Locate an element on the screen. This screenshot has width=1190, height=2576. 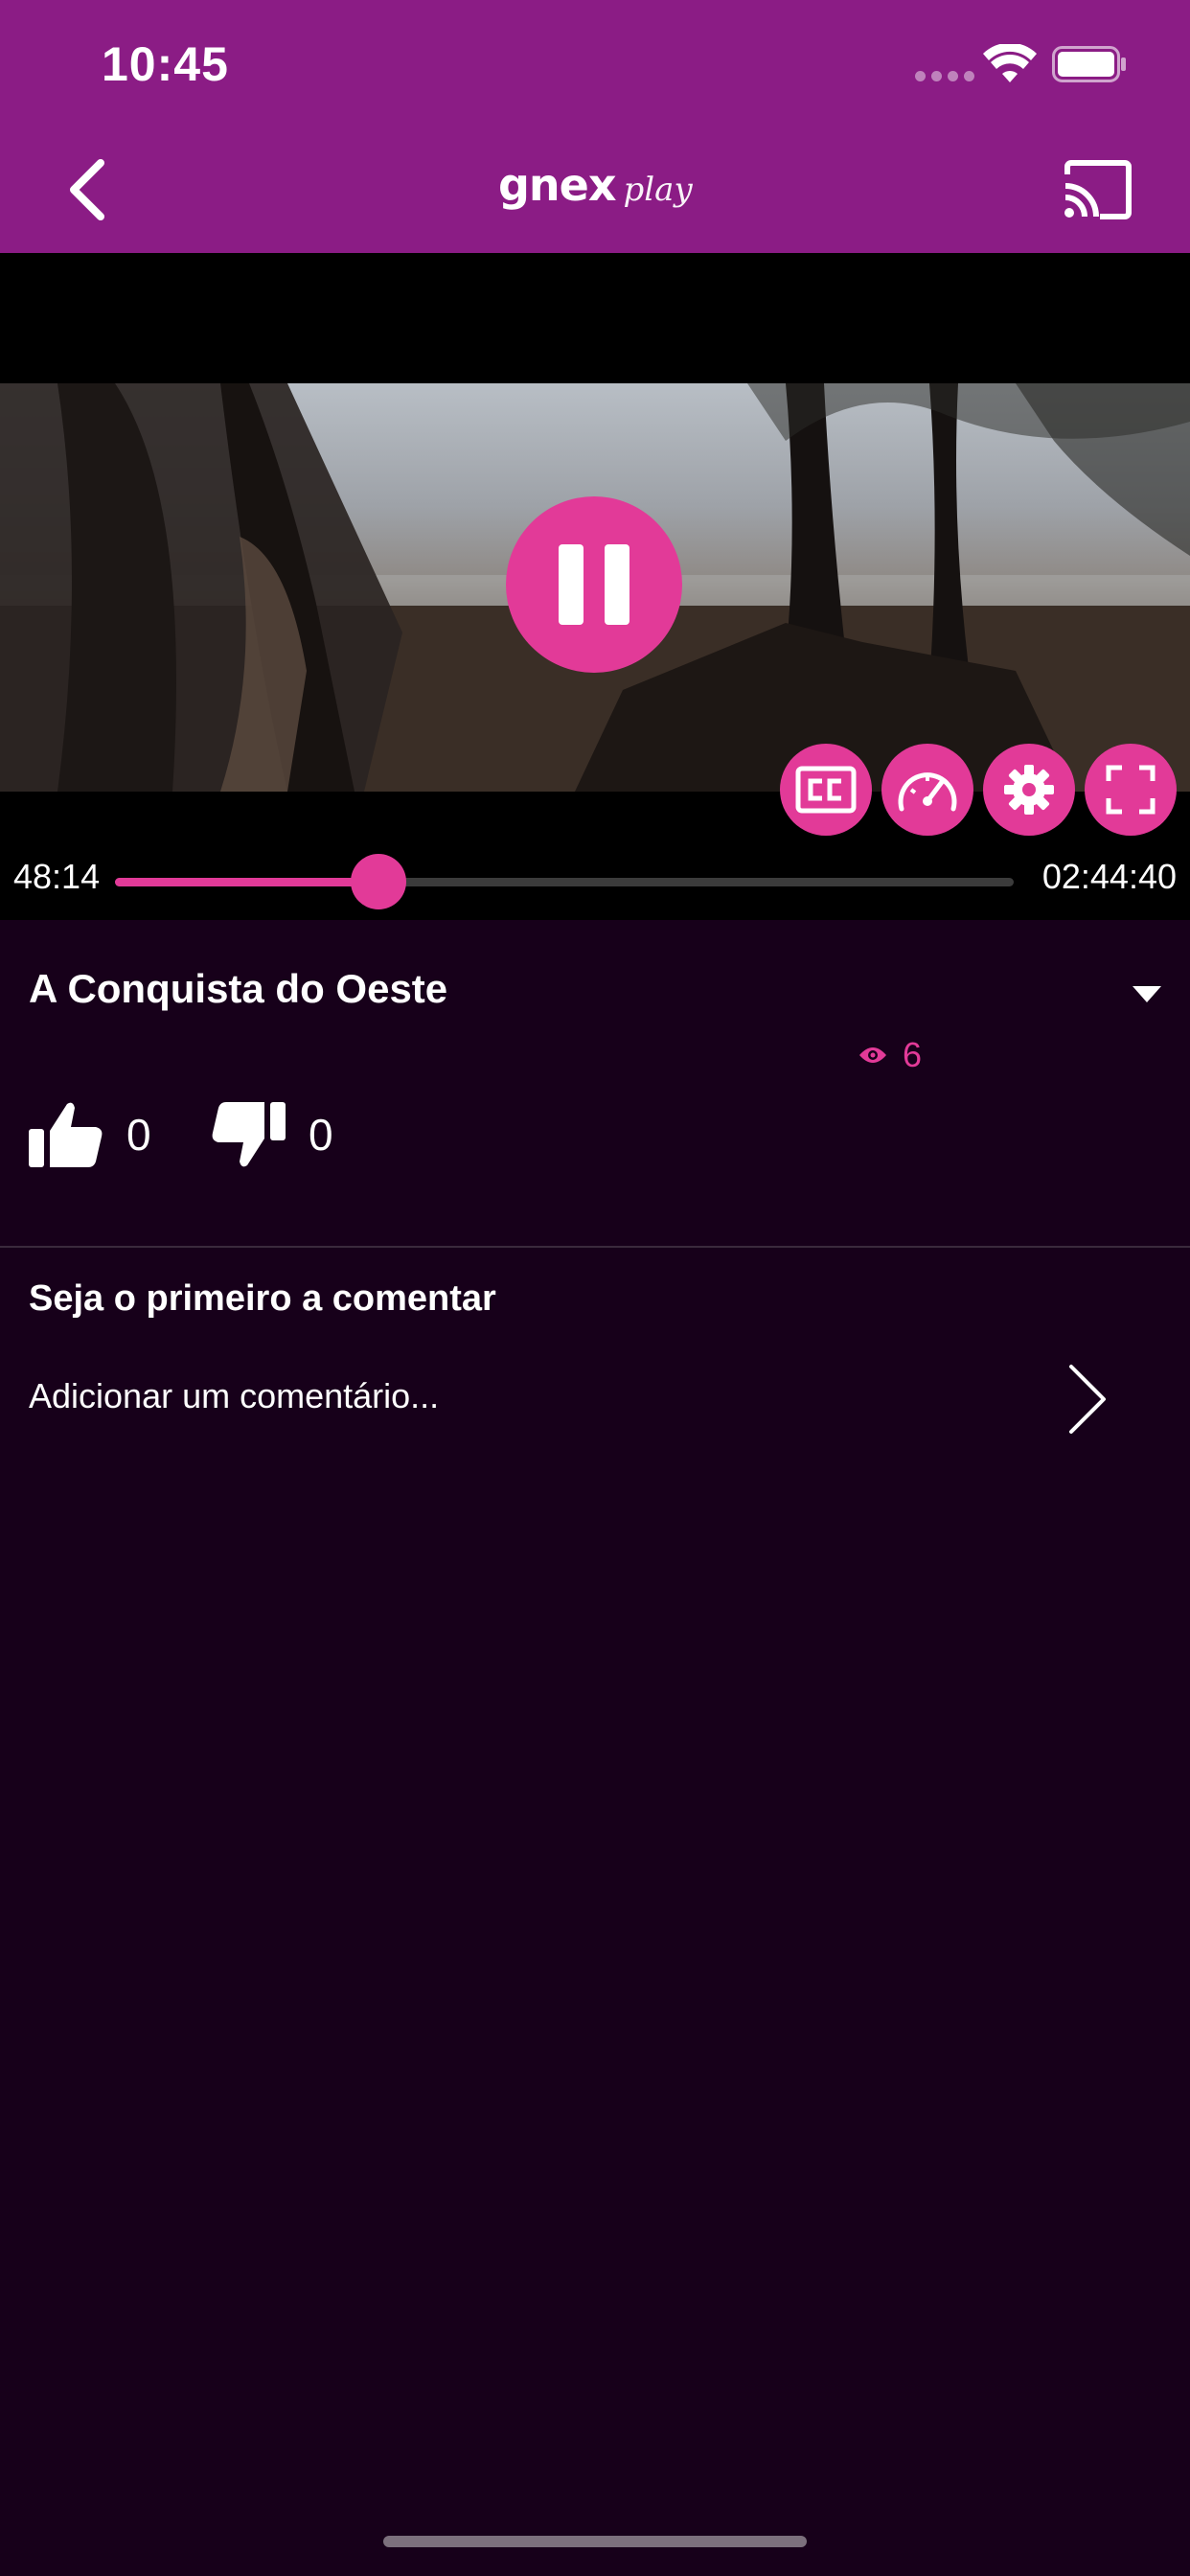
fullscreen-button is located at coordinates (1131, 790).